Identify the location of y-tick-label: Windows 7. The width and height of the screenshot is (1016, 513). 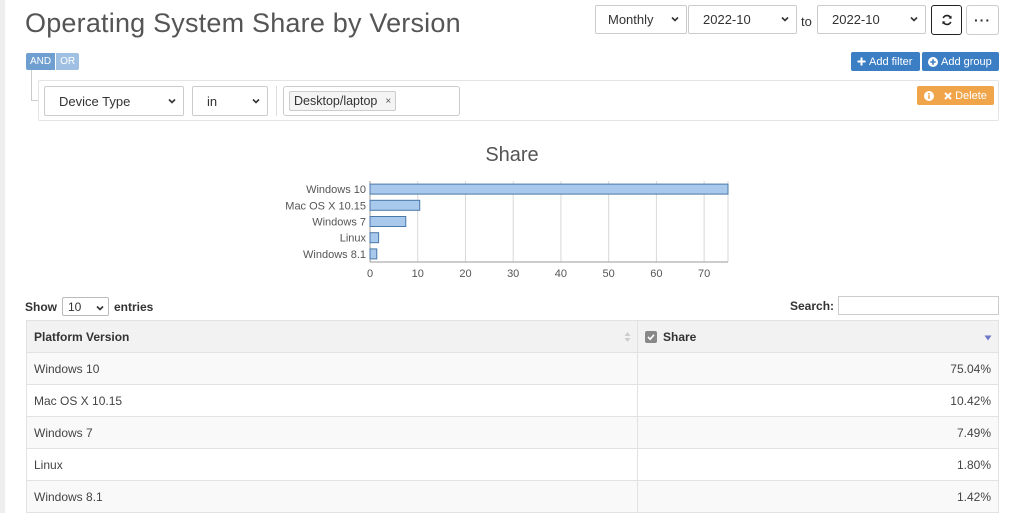
(339, 223).